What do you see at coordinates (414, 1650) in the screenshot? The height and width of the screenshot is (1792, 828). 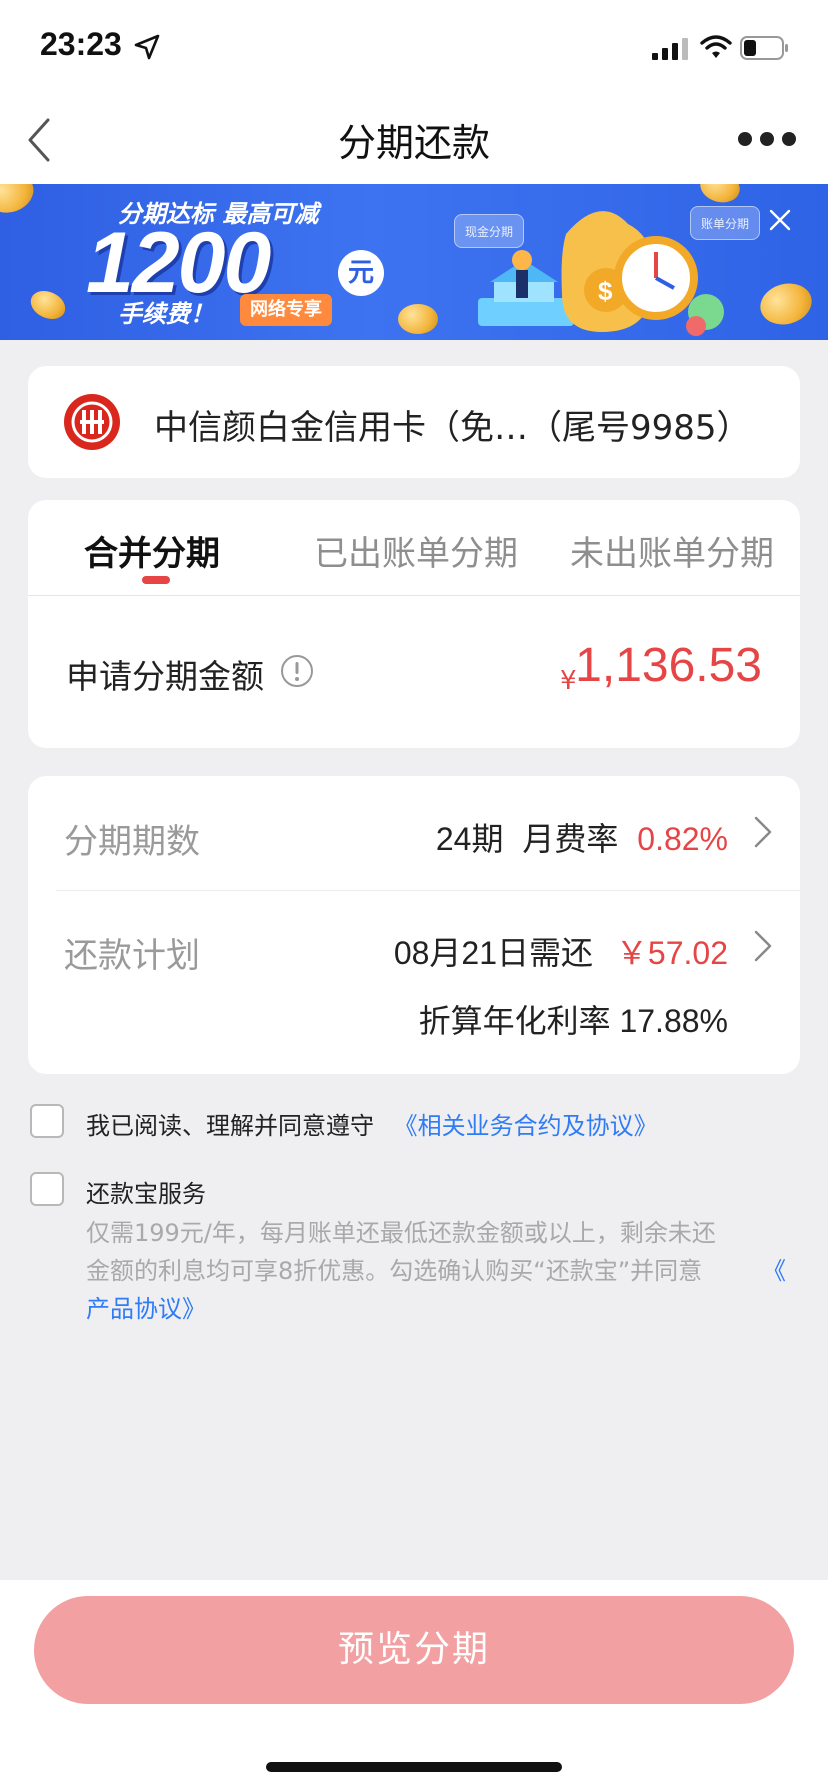 I see `preview-installment-button: 预览分期` at bounding box center [414, 1650].